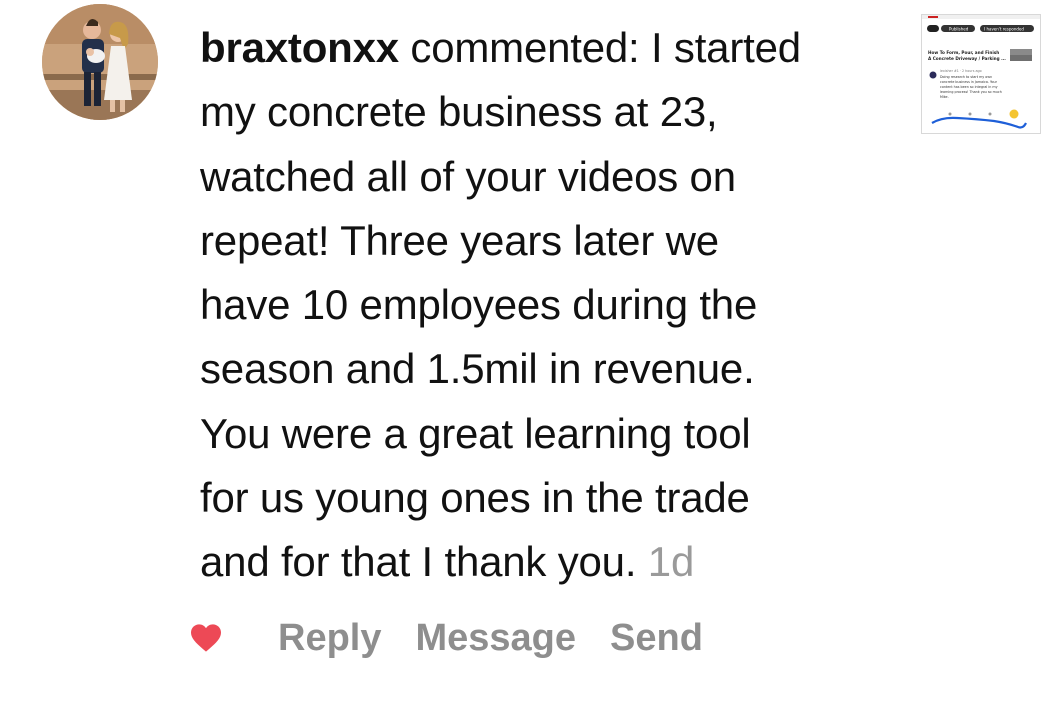  Describe the element at coordinates (959, 29) in the screenshot. I see `thumbnail-pill-published: Published` at that location.